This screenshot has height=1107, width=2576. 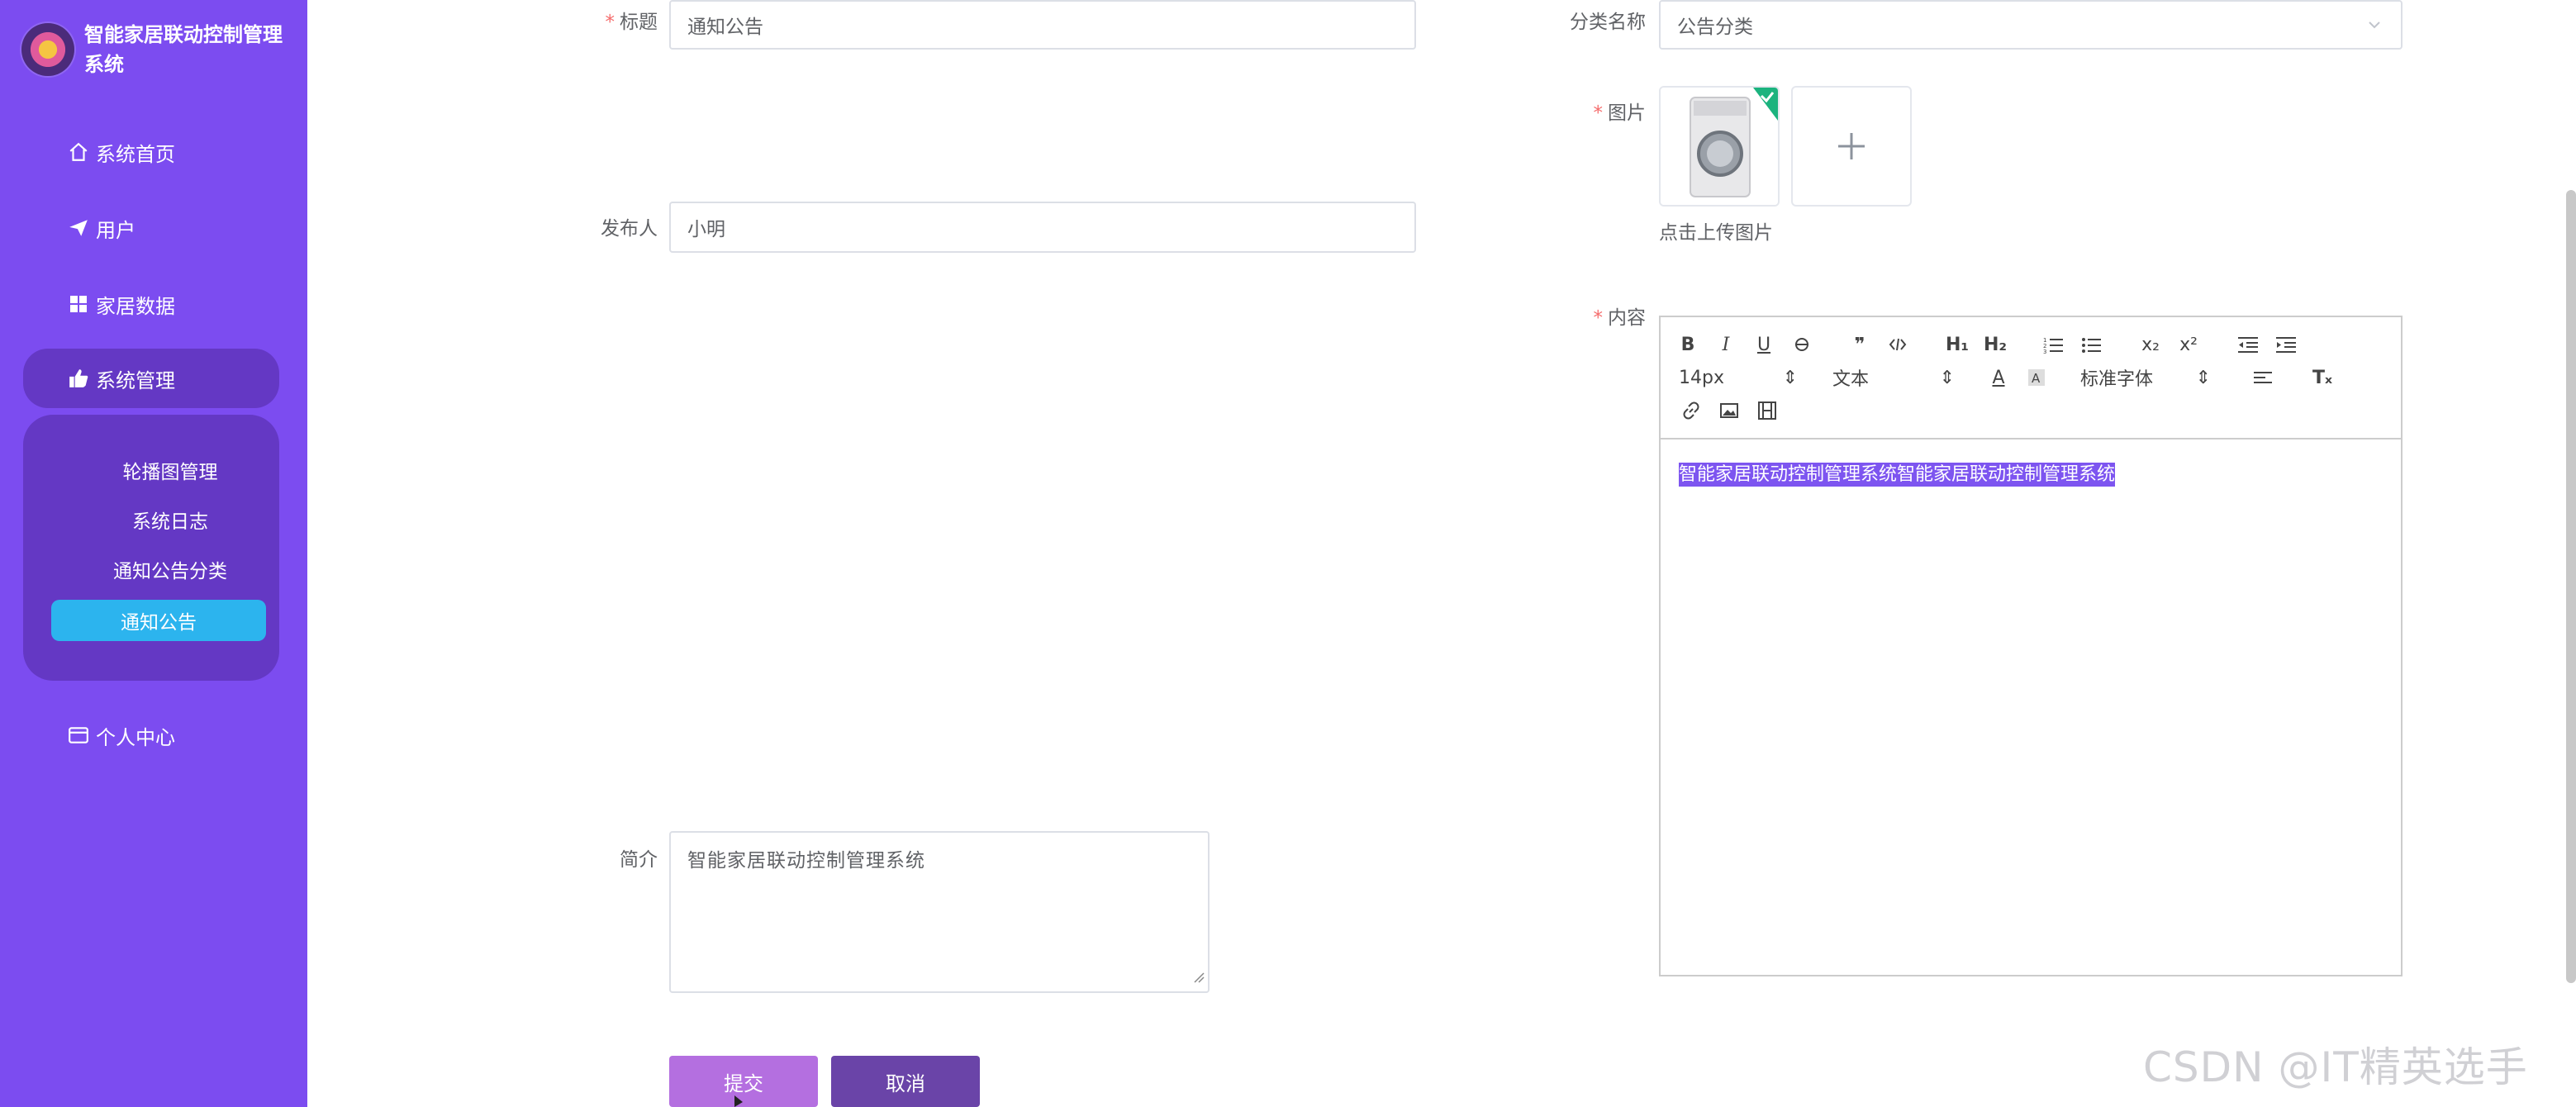 I want to click on heading2-icon: H₂, so click(x=1995, y=344).